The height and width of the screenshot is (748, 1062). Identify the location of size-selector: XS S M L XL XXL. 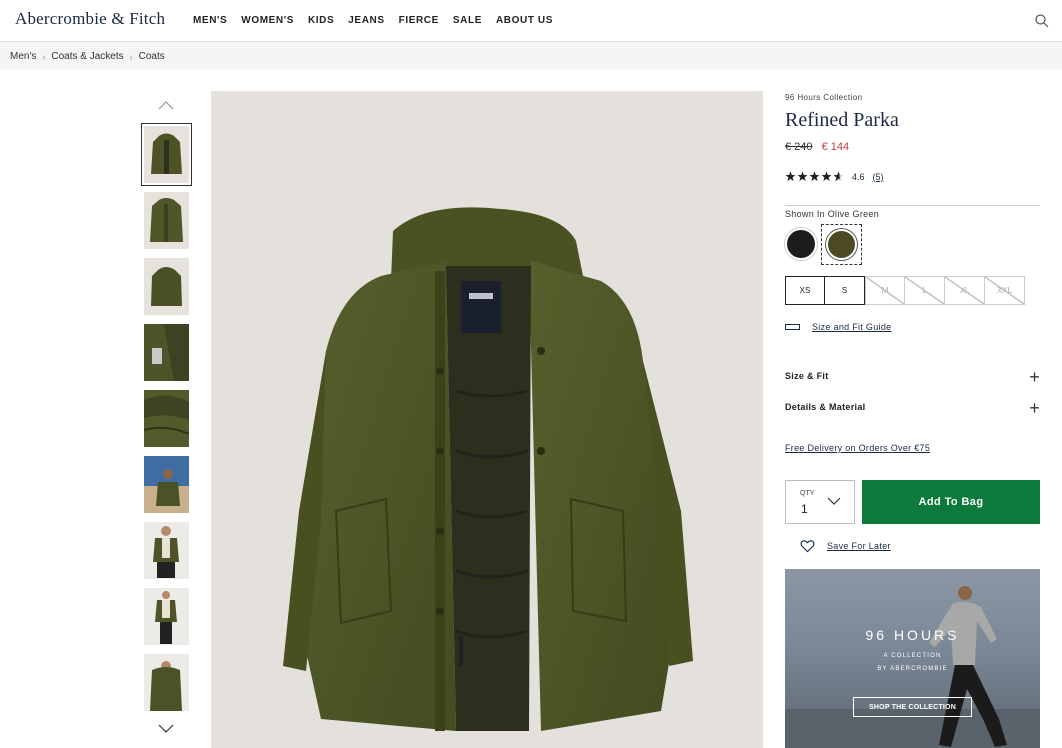
(905, 290).